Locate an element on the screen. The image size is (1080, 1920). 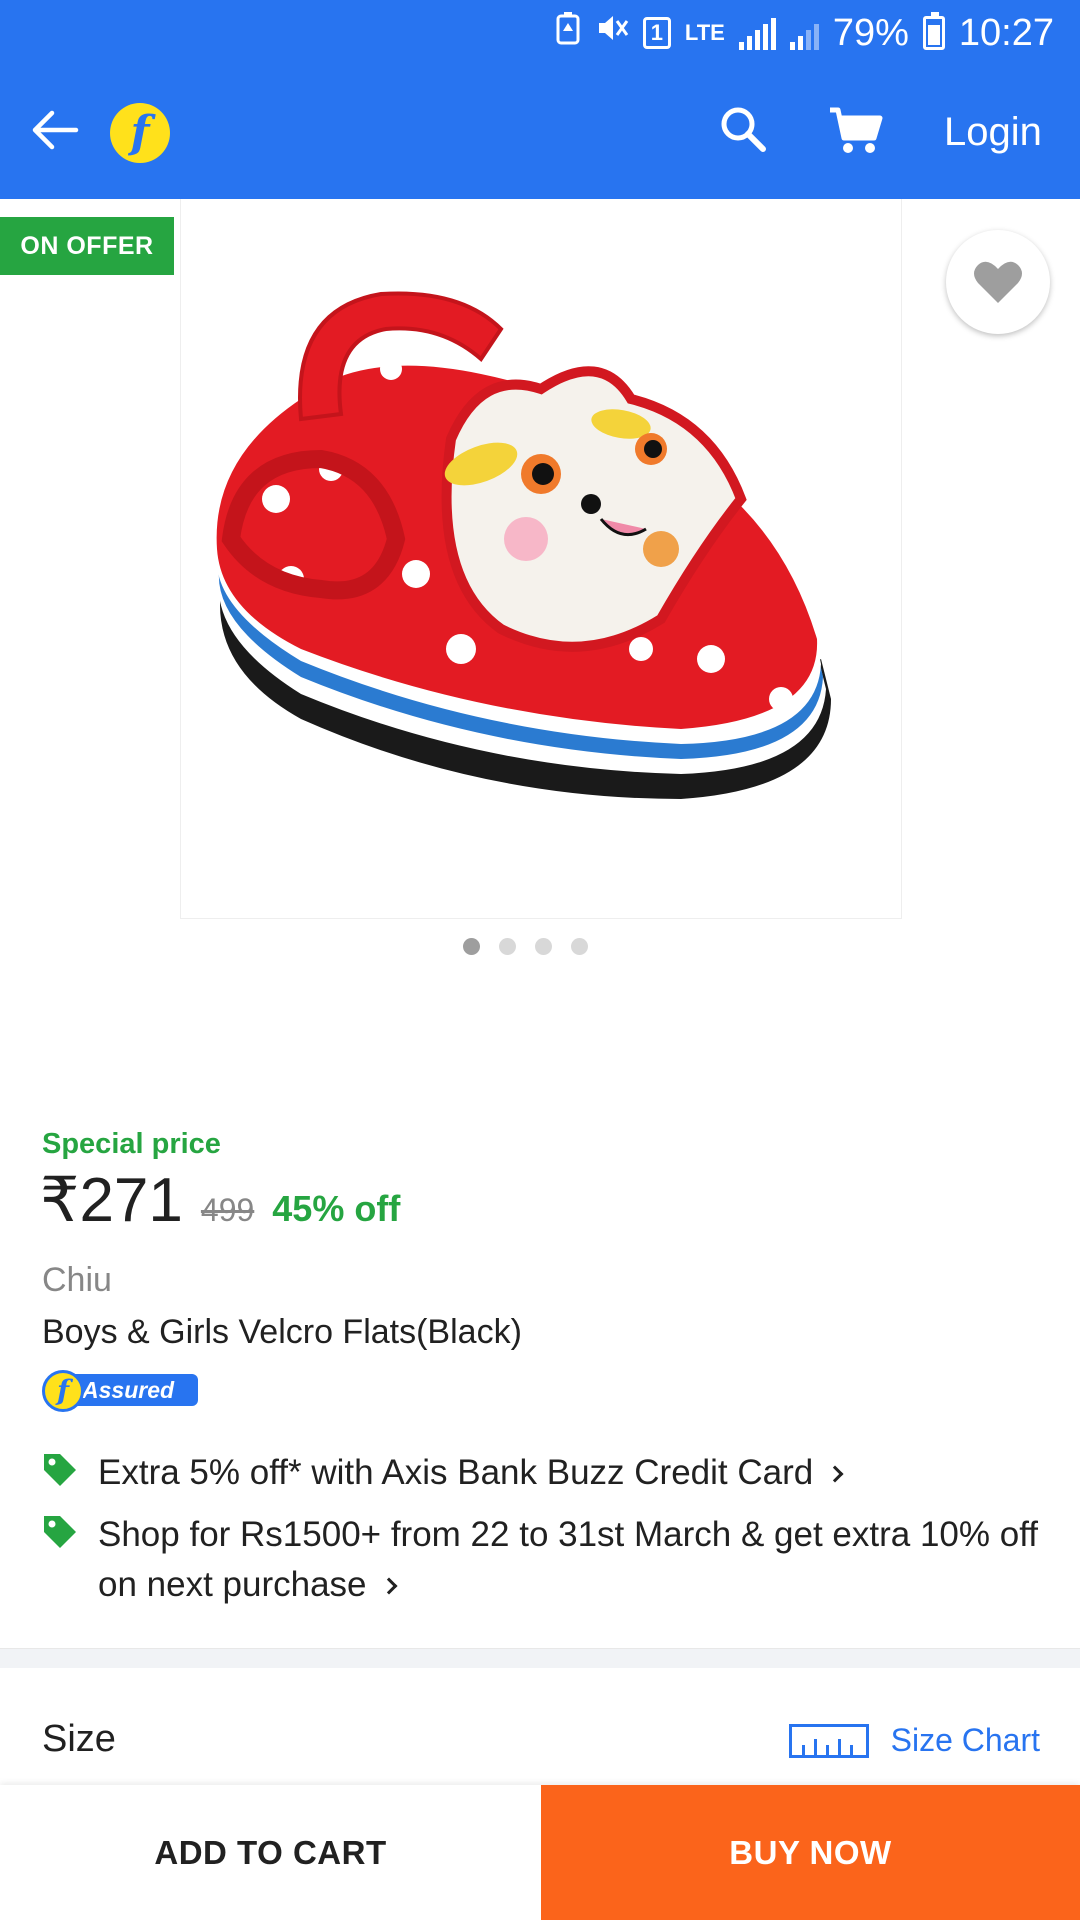
image-pagination-dots is located at coordinates (540, 946).